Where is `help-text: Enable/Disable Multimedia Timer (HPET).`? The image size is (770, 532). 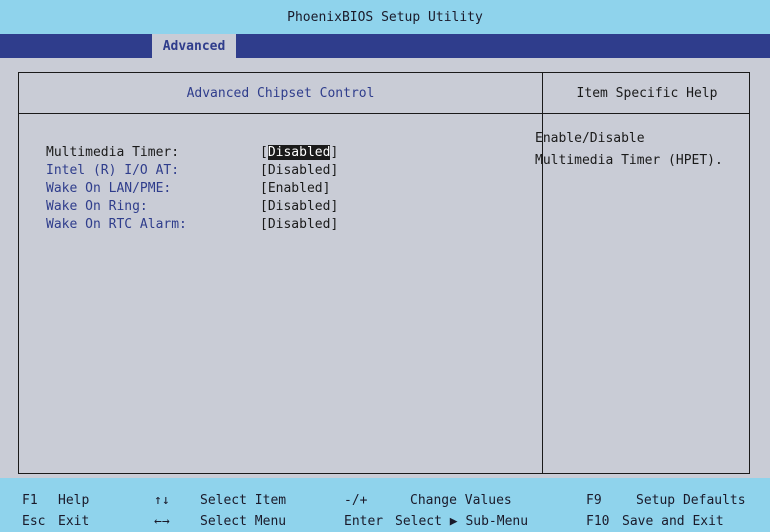 help-text: Enable/Disable Multimedia Timer (HPET). is located at coordinates (630, 150).